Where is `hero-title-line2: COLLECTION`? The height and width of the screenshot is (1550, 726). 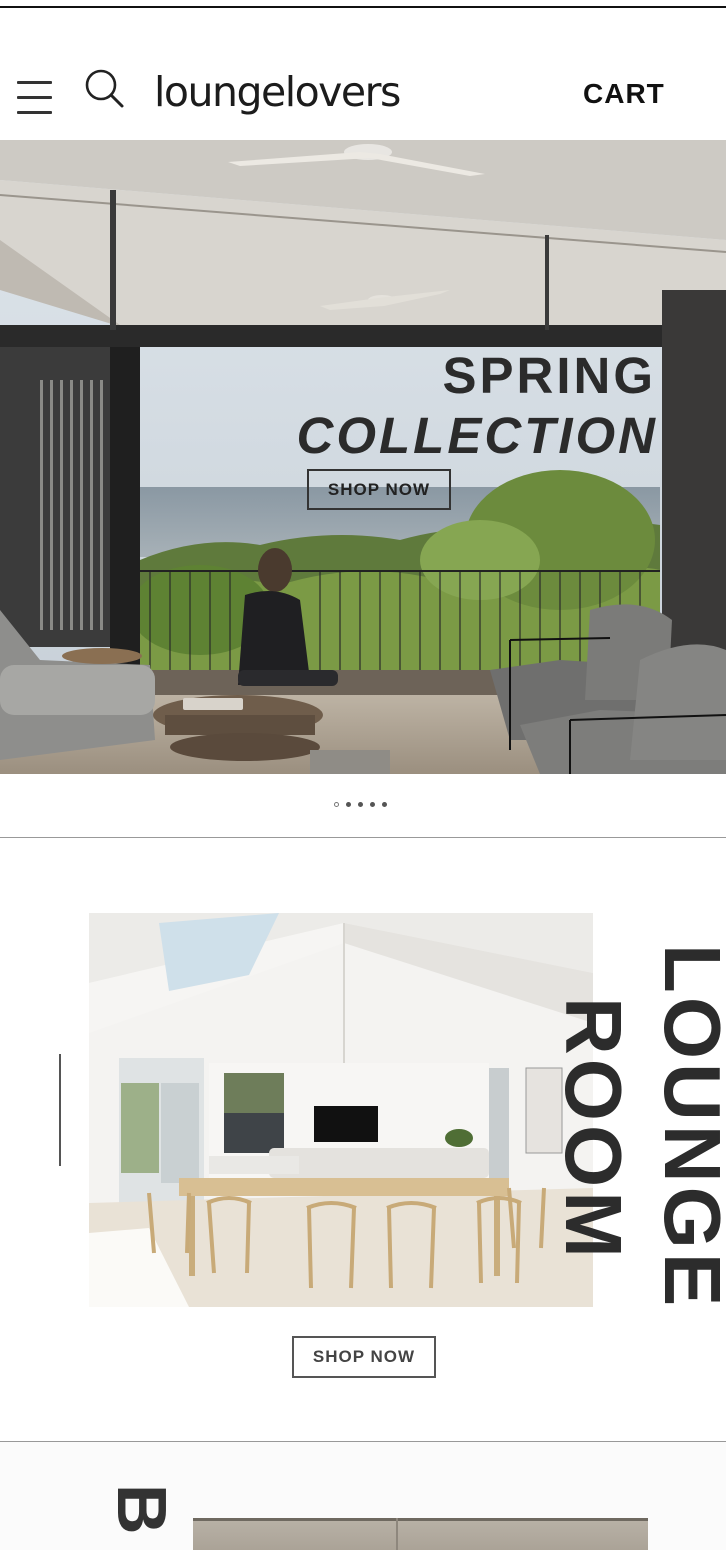 hero-title-line2: COLLECTION is located at coordinates (477, 435).